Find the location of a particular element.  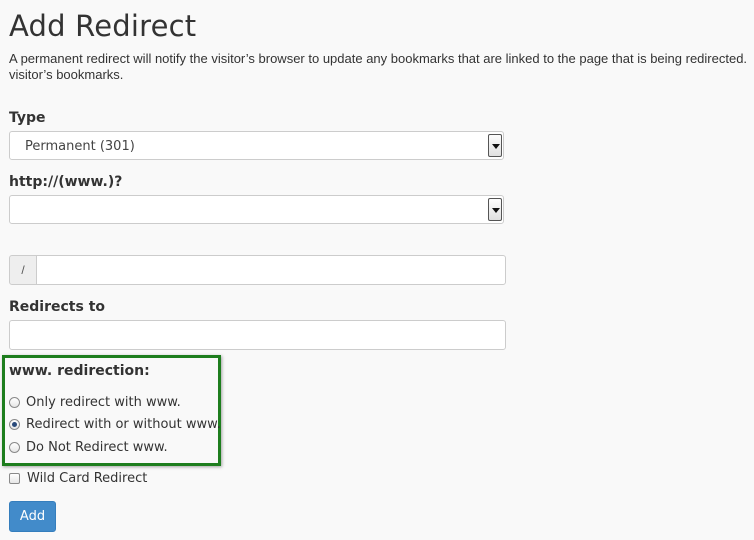

radio-do-not-redirect-www: Do Not Redirect www. is located at coordinates (88, 447).